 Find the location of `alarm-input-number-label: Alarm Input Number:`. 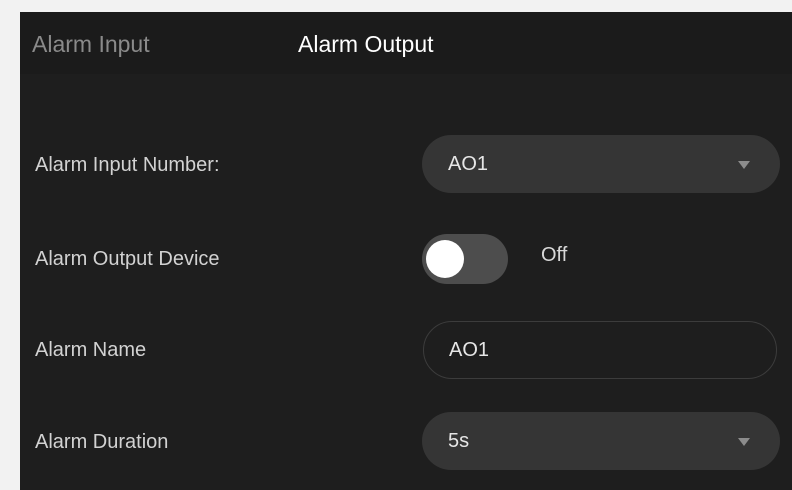

alarm-input-number-label: Alarm Input Number: is located at coordinates (127, 165).